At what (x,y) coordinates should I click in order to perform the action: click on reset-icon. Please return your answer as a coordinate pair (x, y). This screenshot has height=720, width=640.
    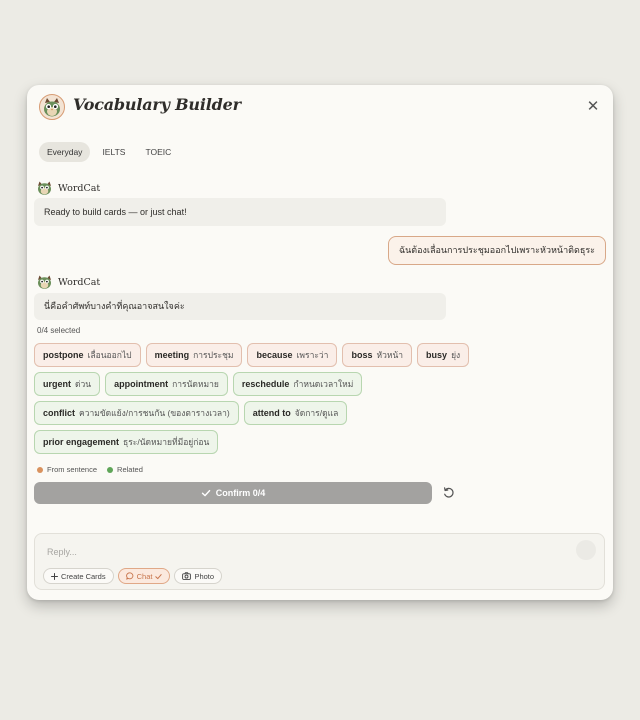
    Looking at the image, I should click on (449, 492).